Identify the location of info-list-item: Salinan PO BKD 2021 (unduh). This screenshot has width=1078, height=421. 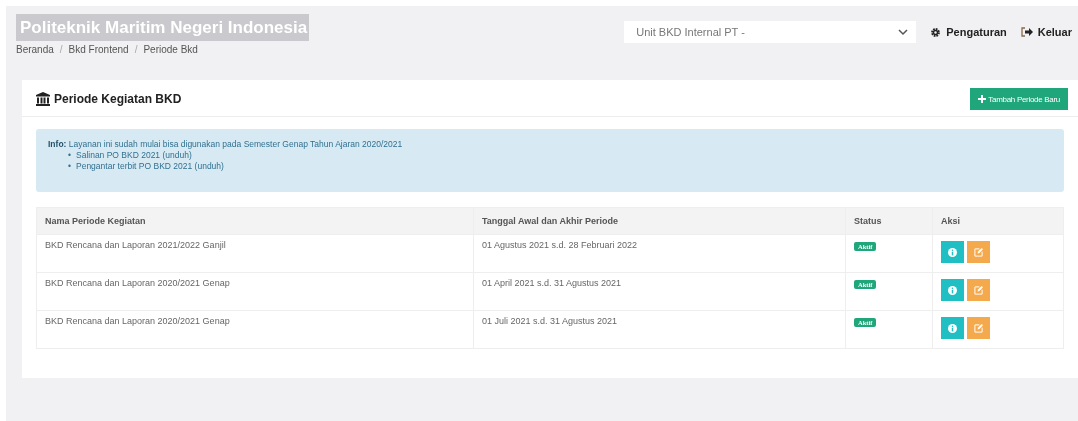
(134, 155).